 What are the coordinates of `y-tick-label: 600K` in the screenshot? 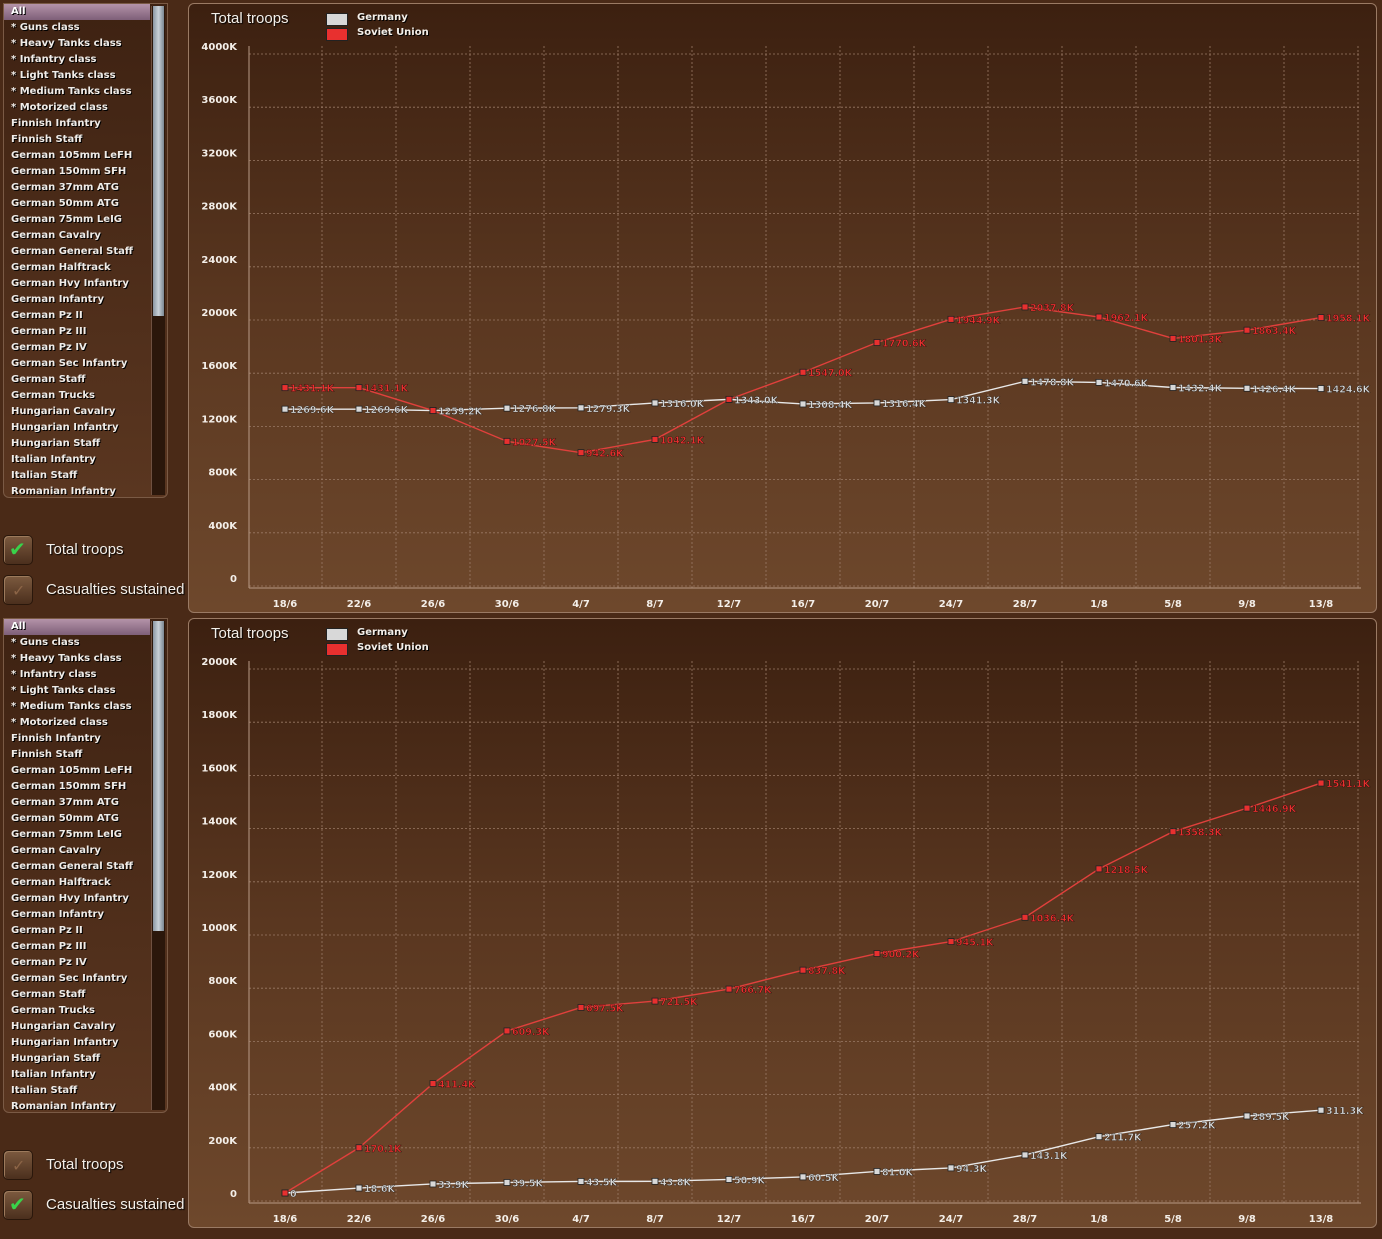 It's located at (223, 1034).